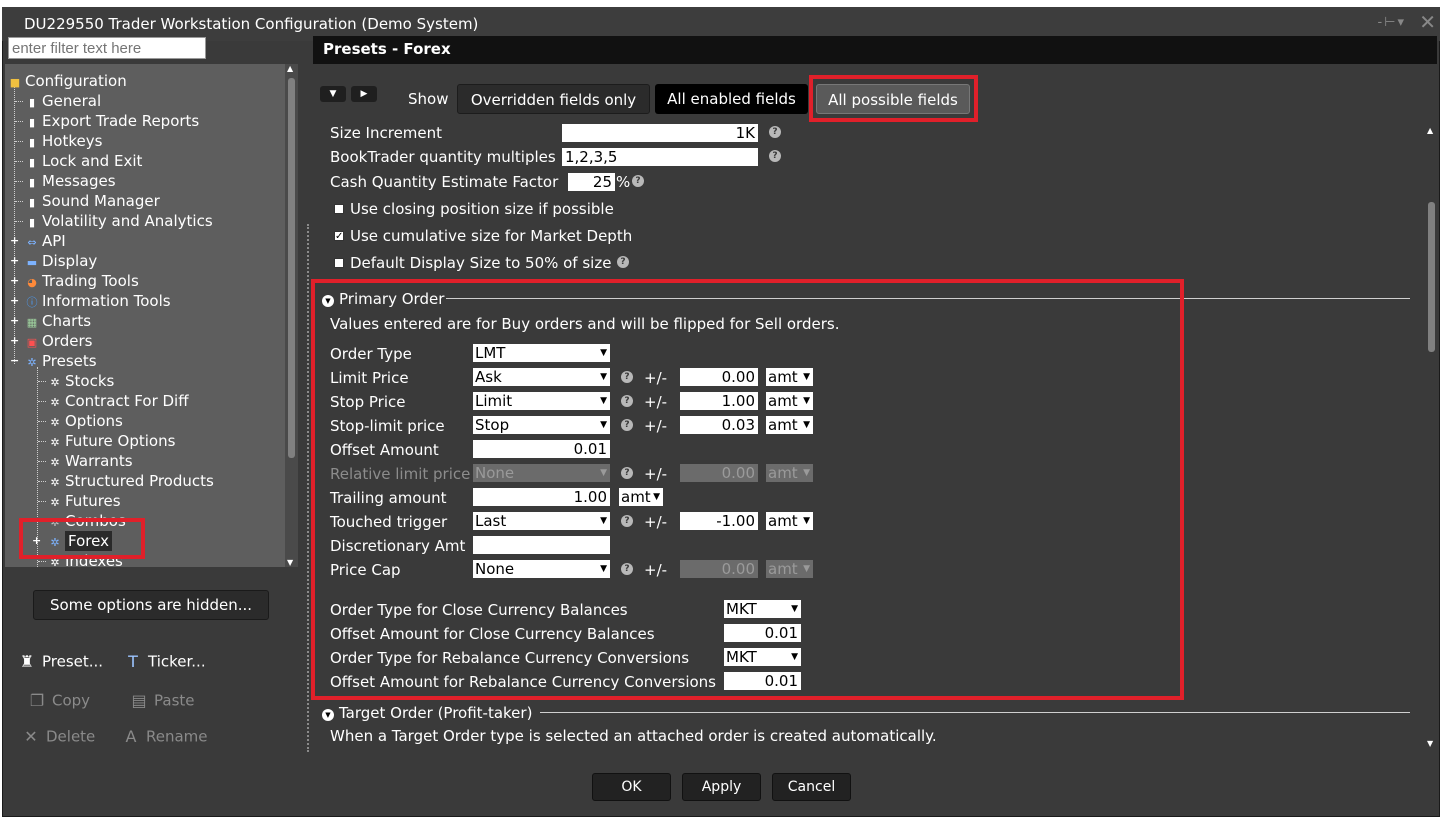 The width and height of the screenshot is (1442, 821). I want to click on tree-item-options: ✲ Options, so click(85, 421).